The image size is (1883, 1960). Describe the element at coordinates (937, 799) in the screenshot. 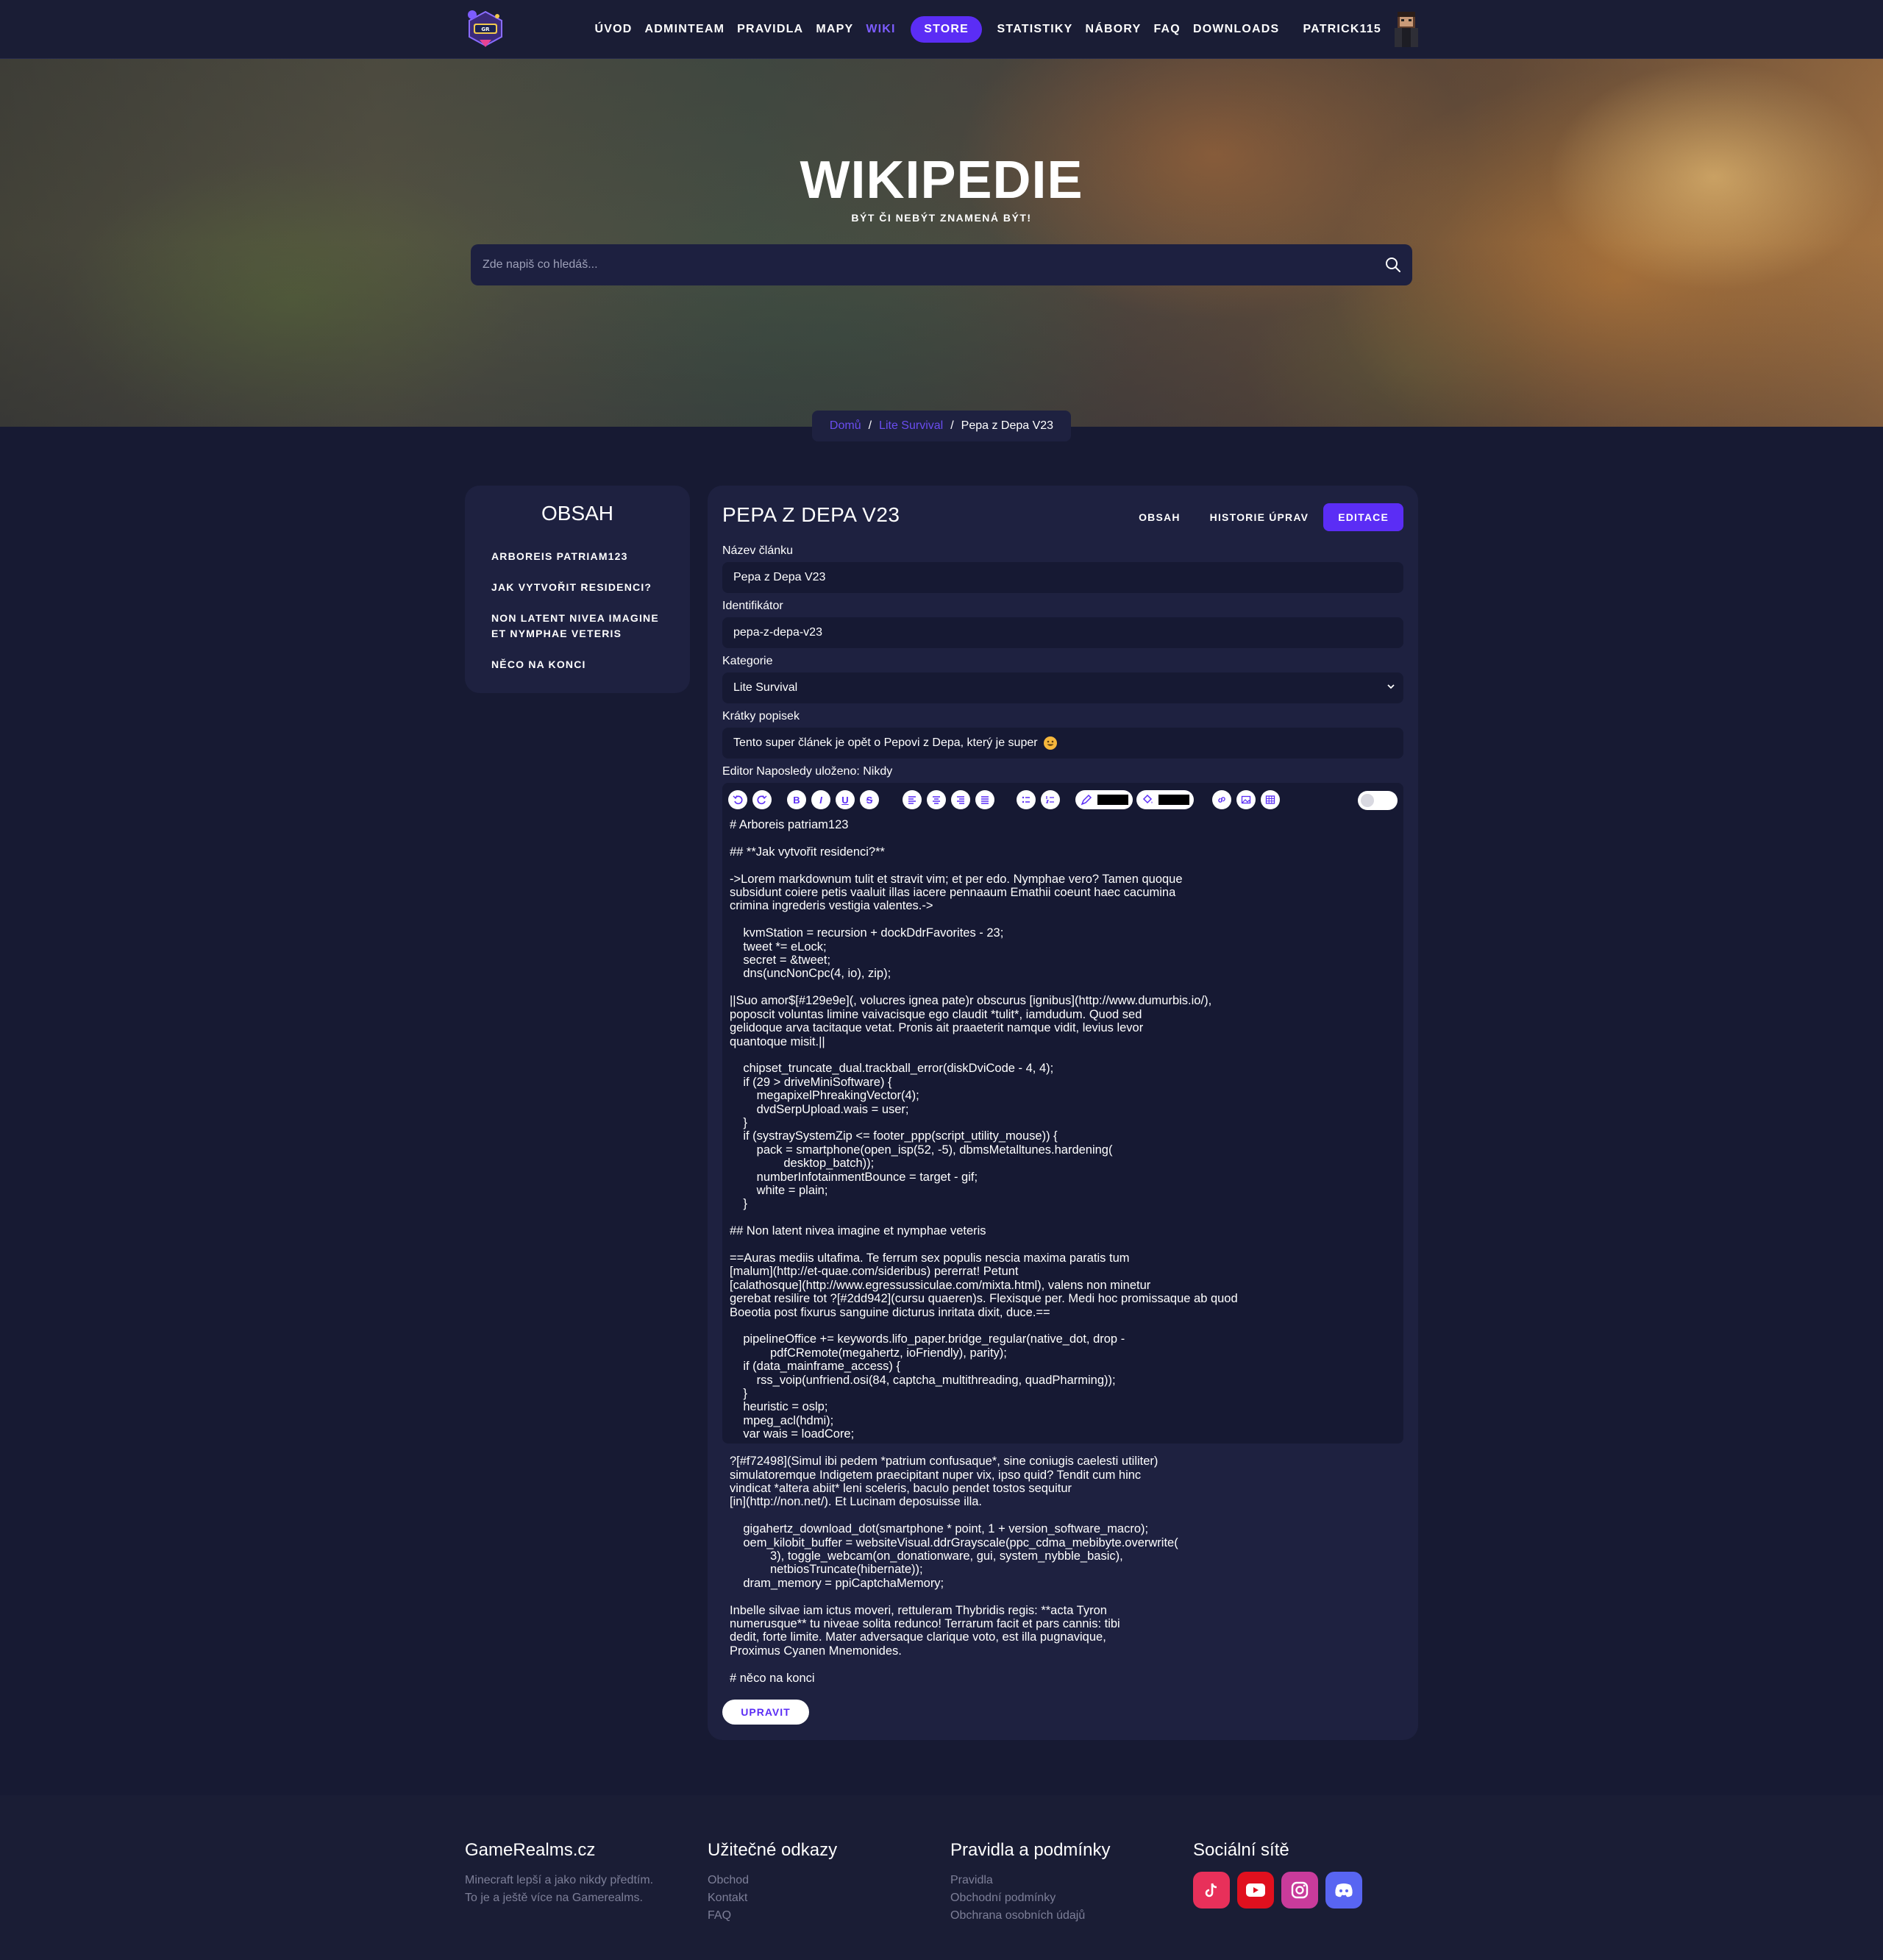

I see `align-center-icon` at that location.